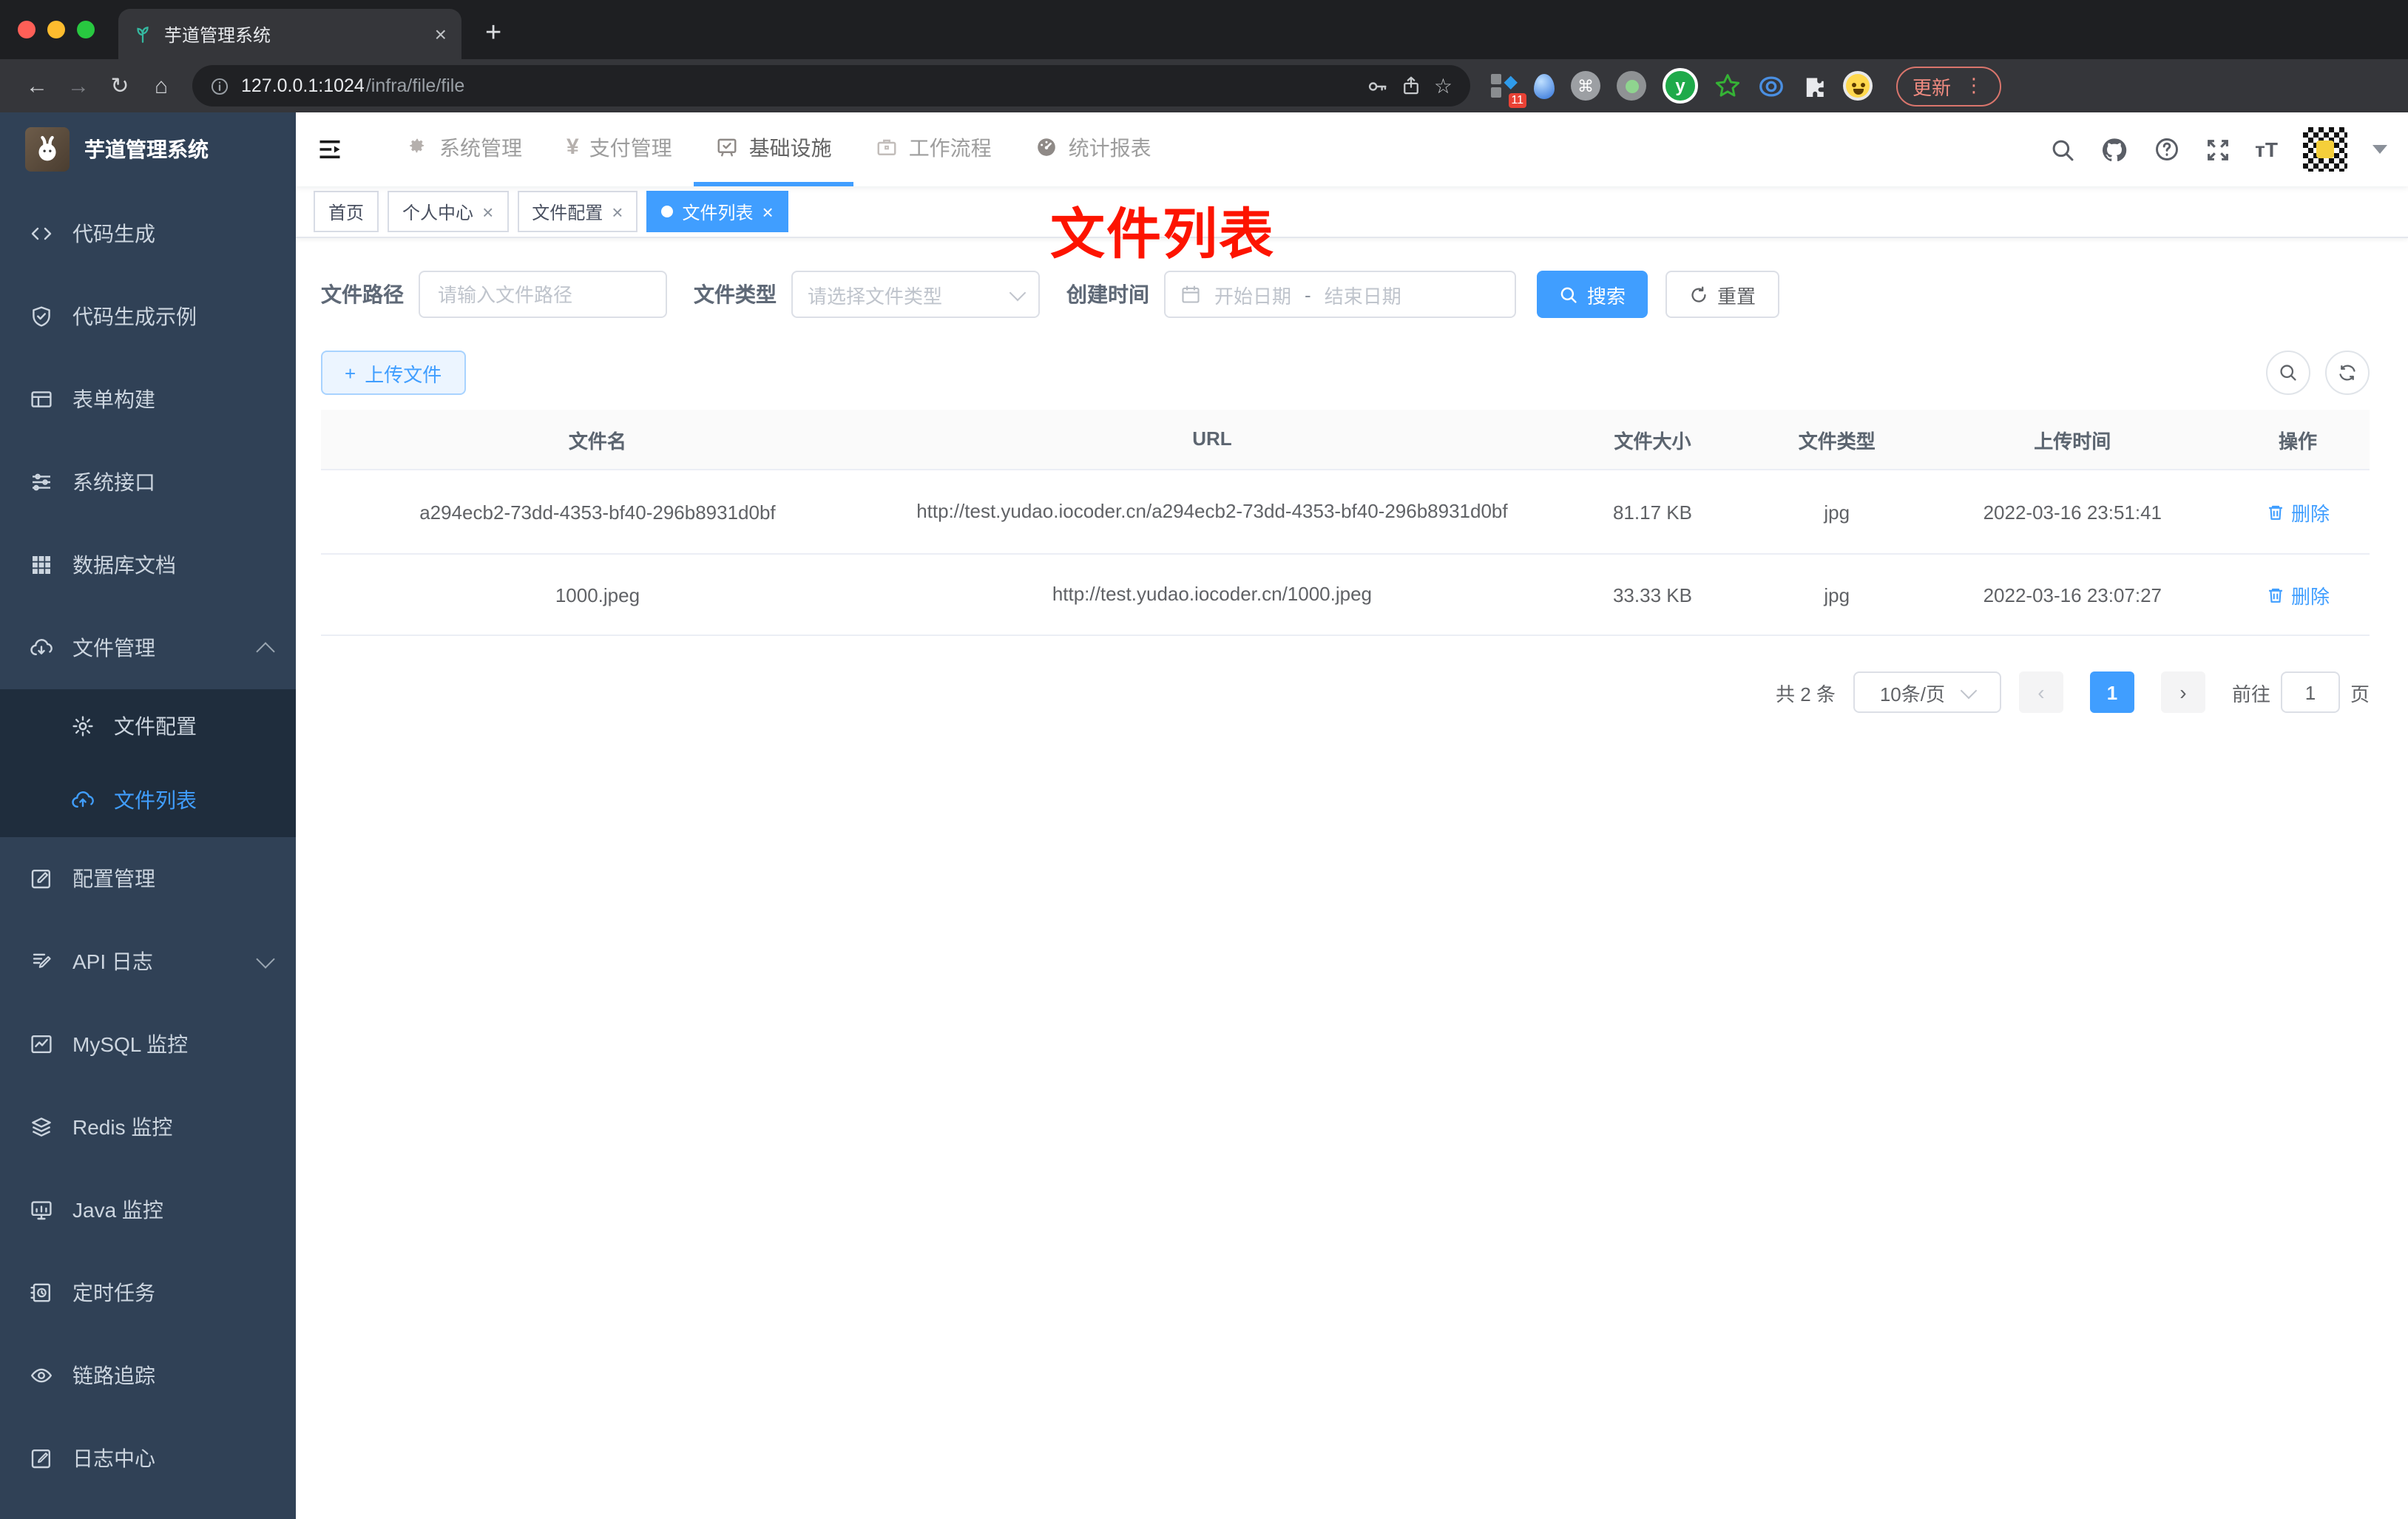  What do you see at coordinates (41, 1375) in the screenshot?
I see `eye-icon` at bounding box center [41, 1375].